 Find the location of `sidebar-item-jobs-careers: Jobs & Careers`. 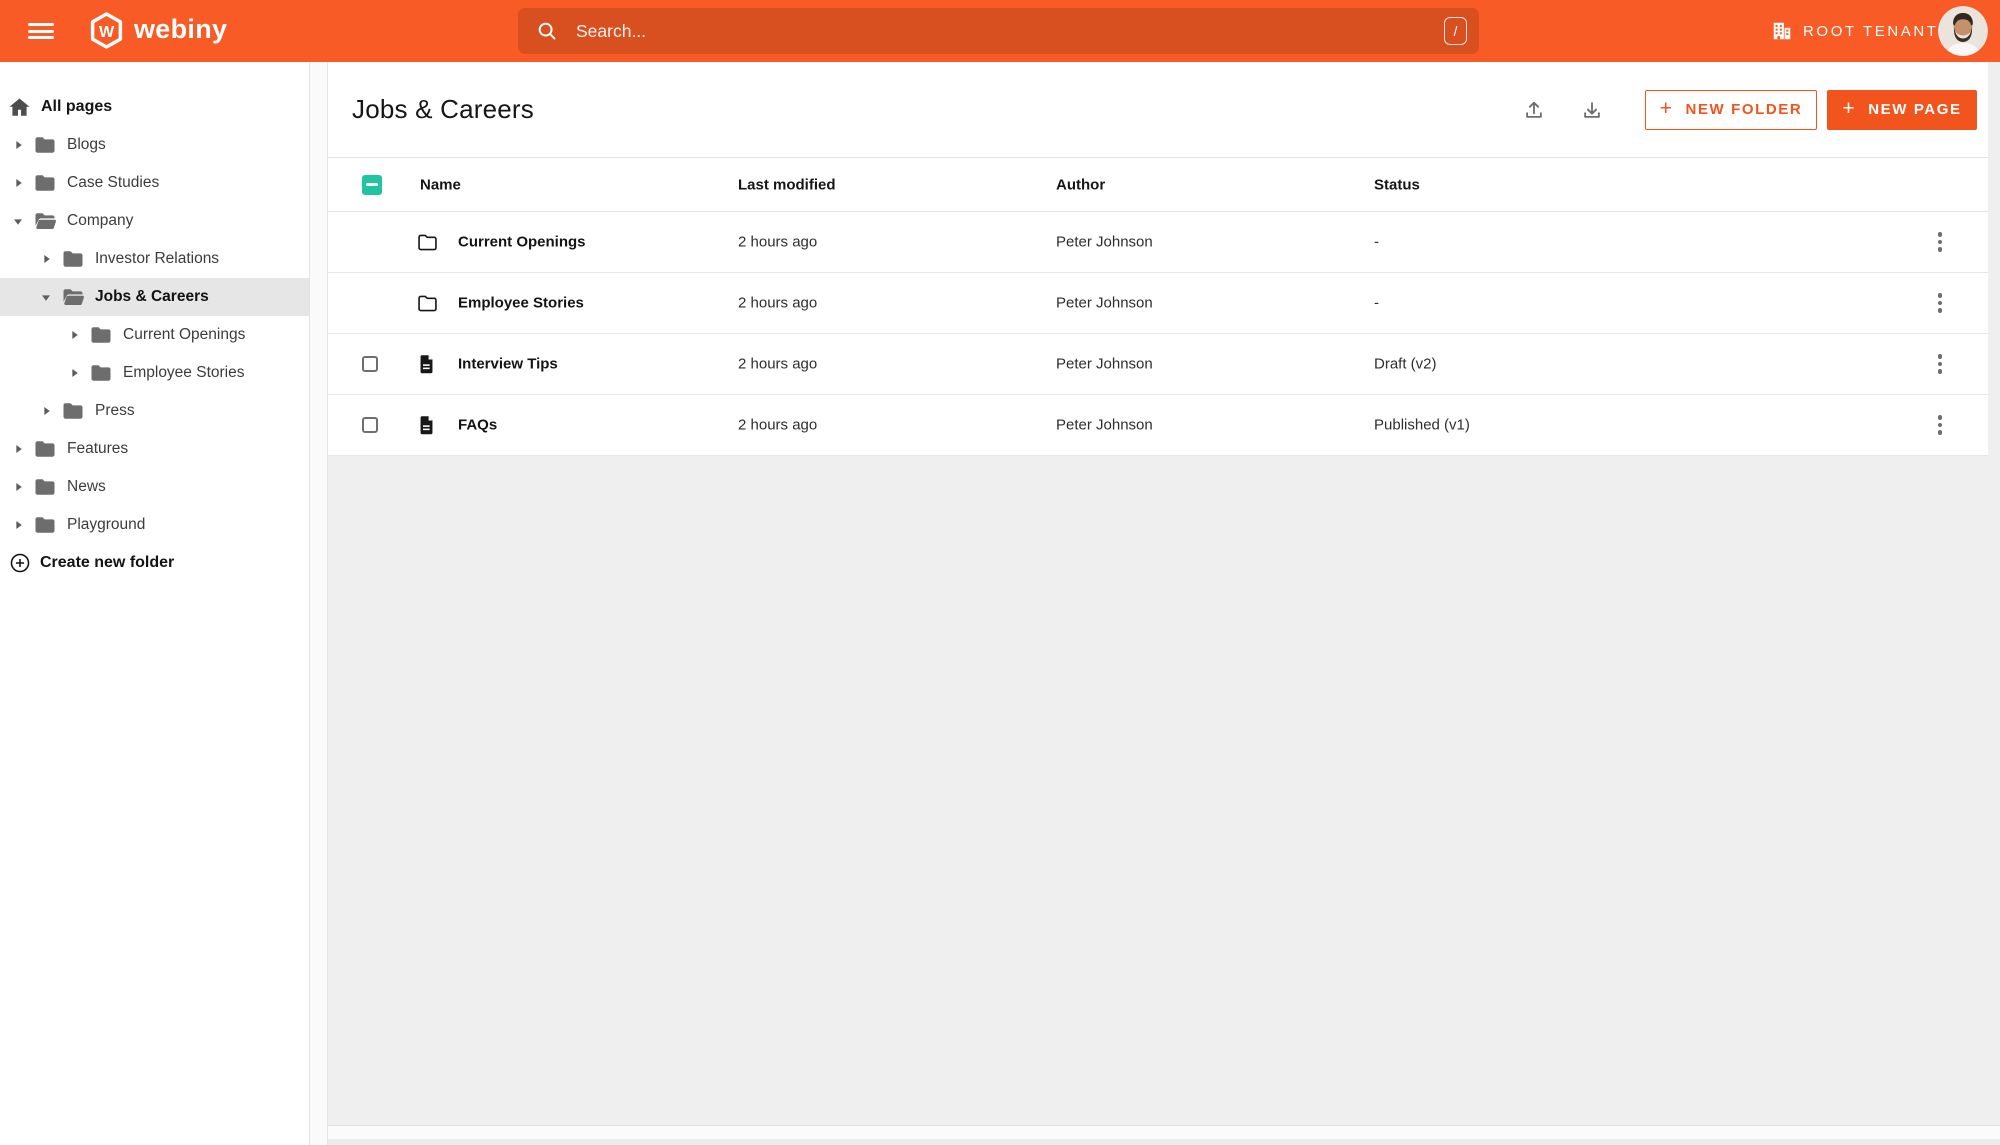

sidebar-item-jobs-careers: Jobs & Careers is located at coordinates (154, 297).